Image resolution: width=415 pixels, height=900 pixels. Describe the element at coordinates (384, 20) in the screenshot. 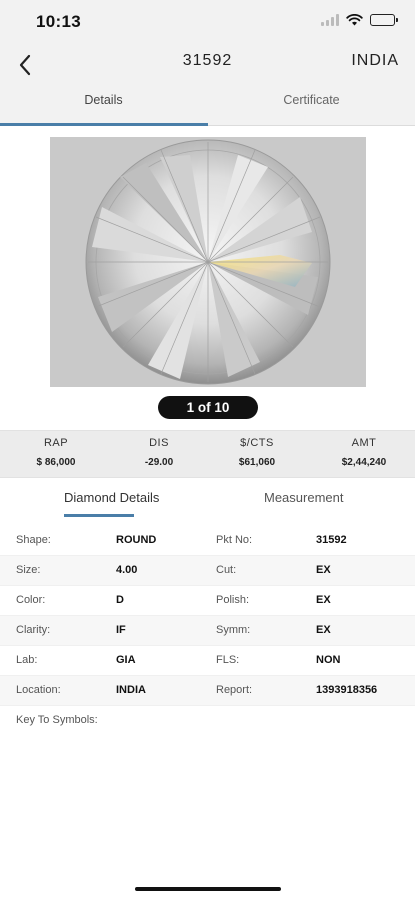

I see `battery-icon` at that location.